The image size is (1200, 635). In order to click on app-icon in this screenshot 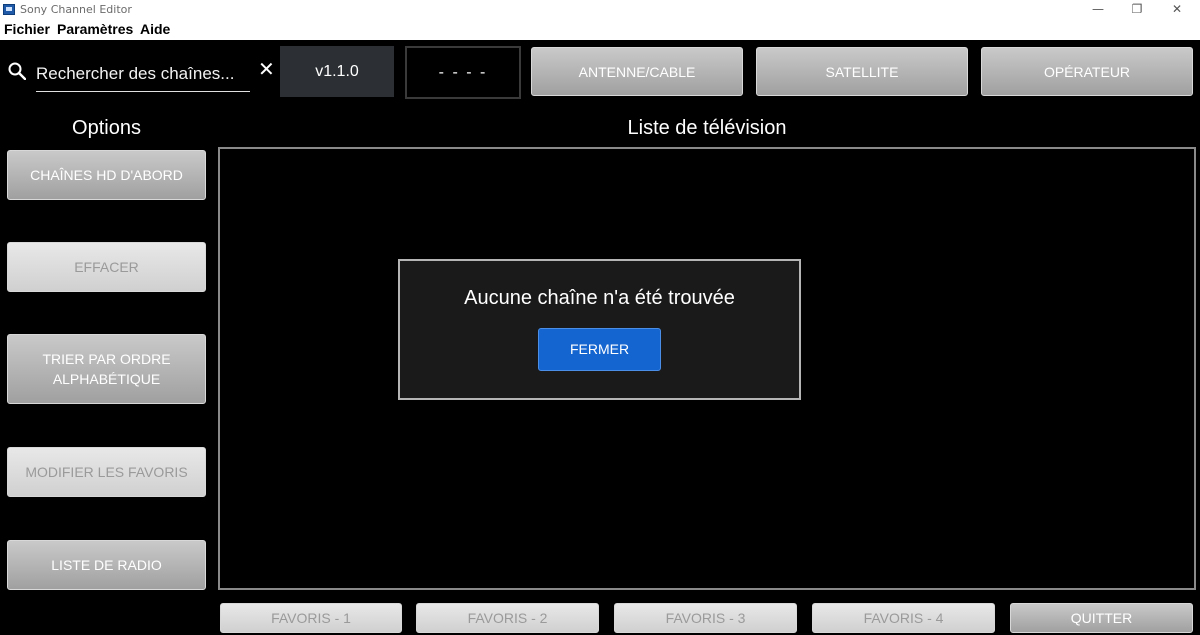, I will do `click(9, 9)`.